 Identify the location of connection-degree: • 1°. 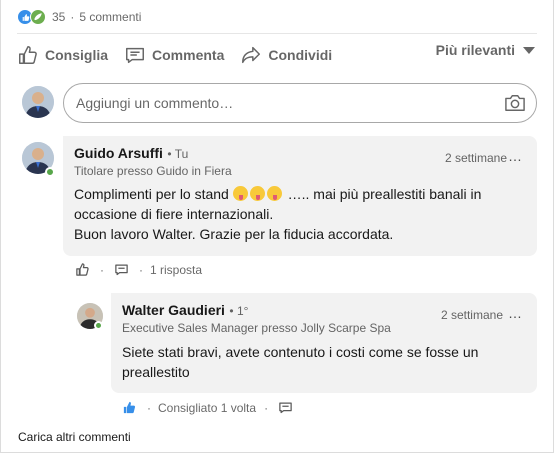
(239, 311).